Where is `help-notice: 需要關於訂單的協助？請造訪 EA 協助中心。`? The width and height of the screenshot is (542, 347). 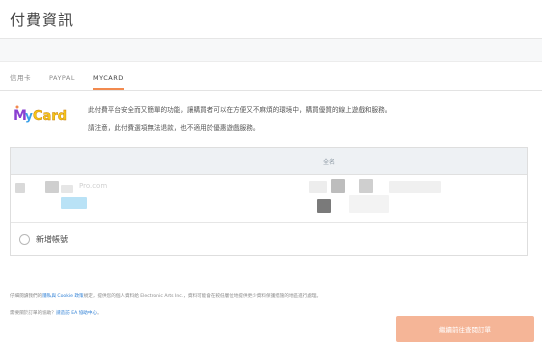 help-notice: 需要關於訂單的協助？請造訪 EA 協助中心。 is located at coordinates (165, 313).